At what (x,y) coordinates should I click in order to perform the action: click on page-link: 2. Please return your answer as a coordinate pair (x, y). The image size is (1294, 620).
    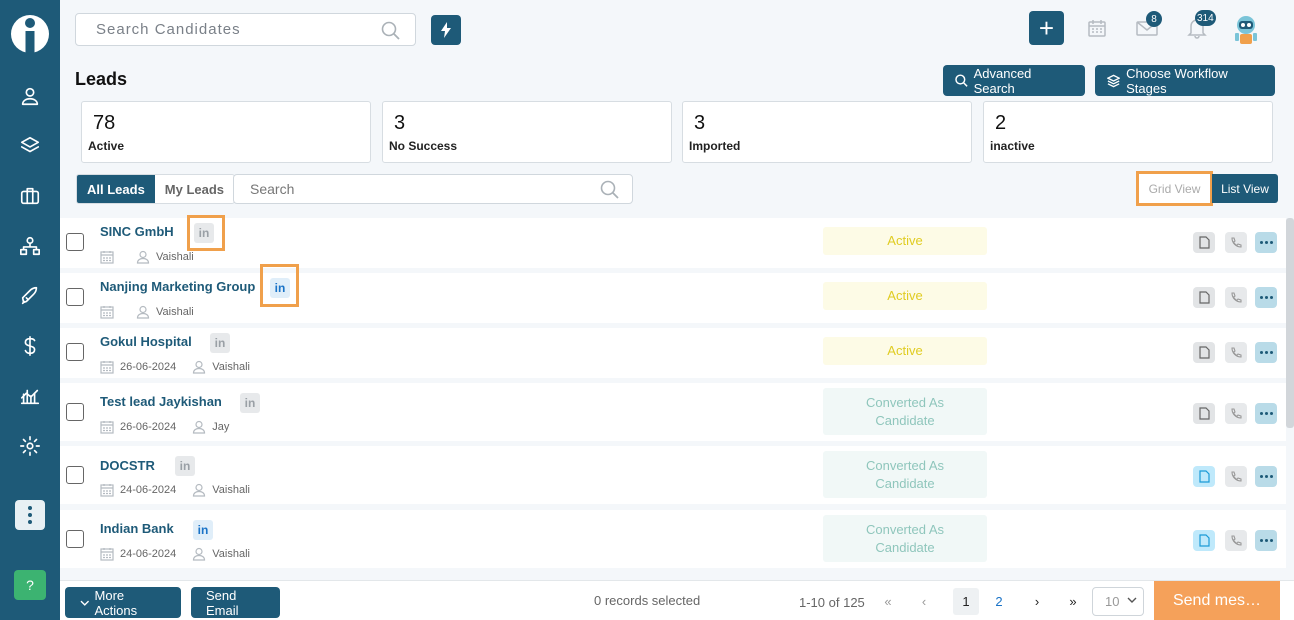
    Looking at the image, I should click on (999, 601).